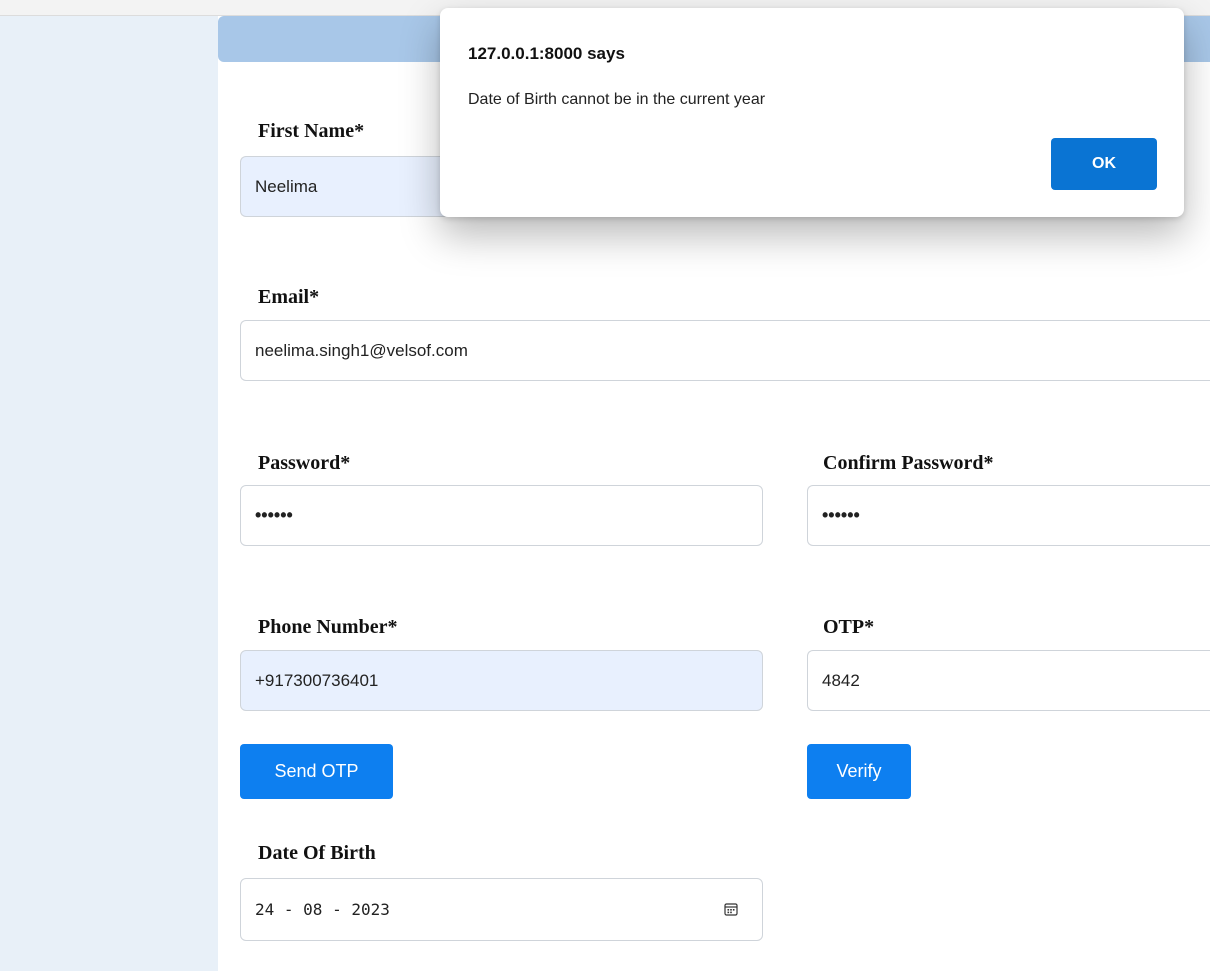 This screenshot has height=971, width=1210. I want to click on confirm-password-input: ••••••, so click(1008, 515).